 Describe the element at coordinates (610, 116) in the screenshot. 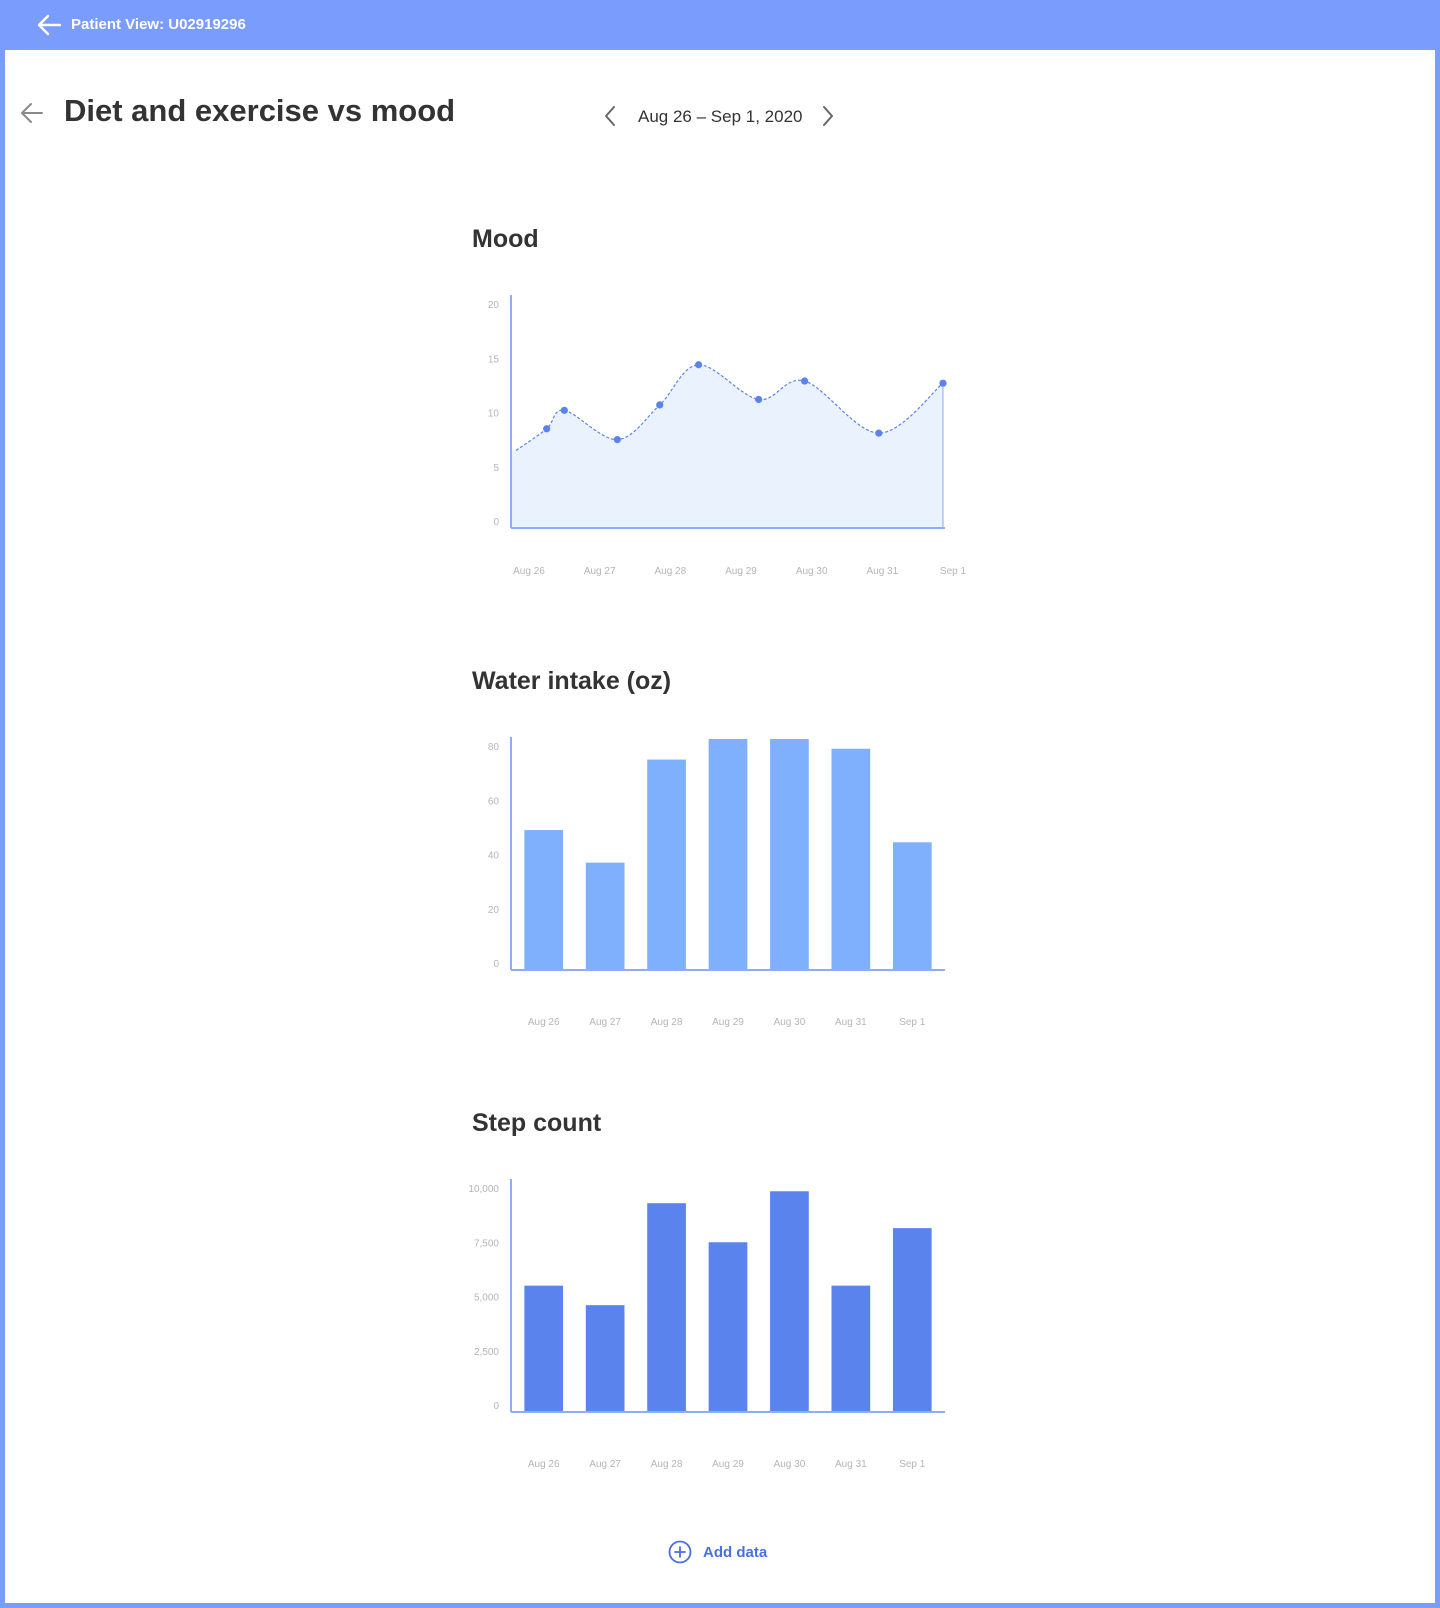

I see `chevron-left-icon` at that location.